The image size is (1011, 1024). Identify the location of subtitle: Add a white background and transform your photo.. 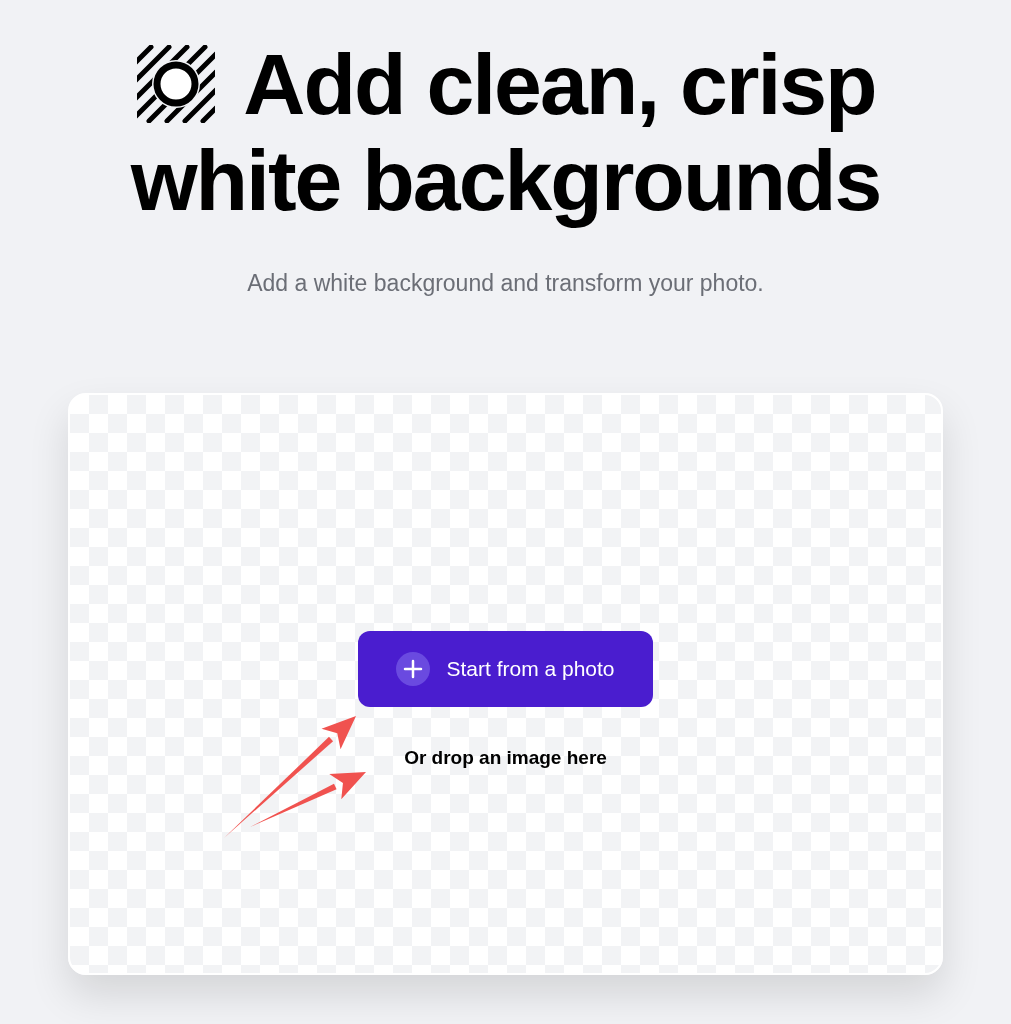
(505, 283).